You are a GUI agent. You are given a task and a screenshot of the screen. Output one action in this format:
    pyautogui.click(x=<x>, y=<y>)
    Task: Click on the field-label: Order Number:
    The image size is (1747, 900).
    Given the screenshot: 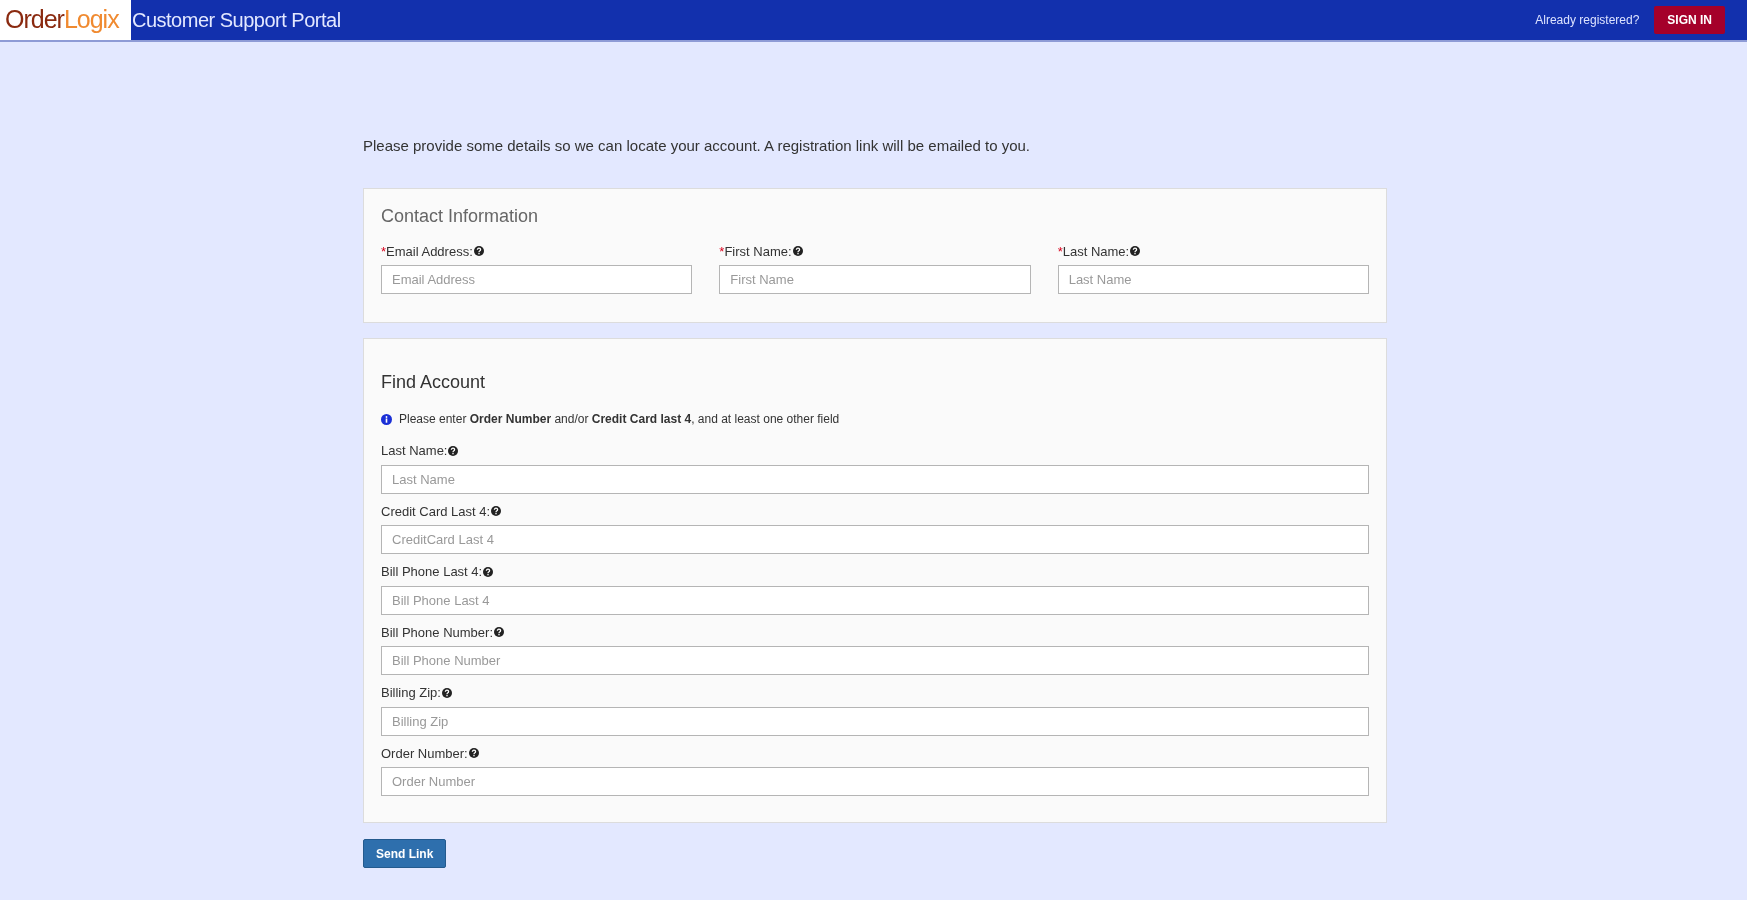 What is the action you would take?
    pyautogui.click(x=424, y=753)
    